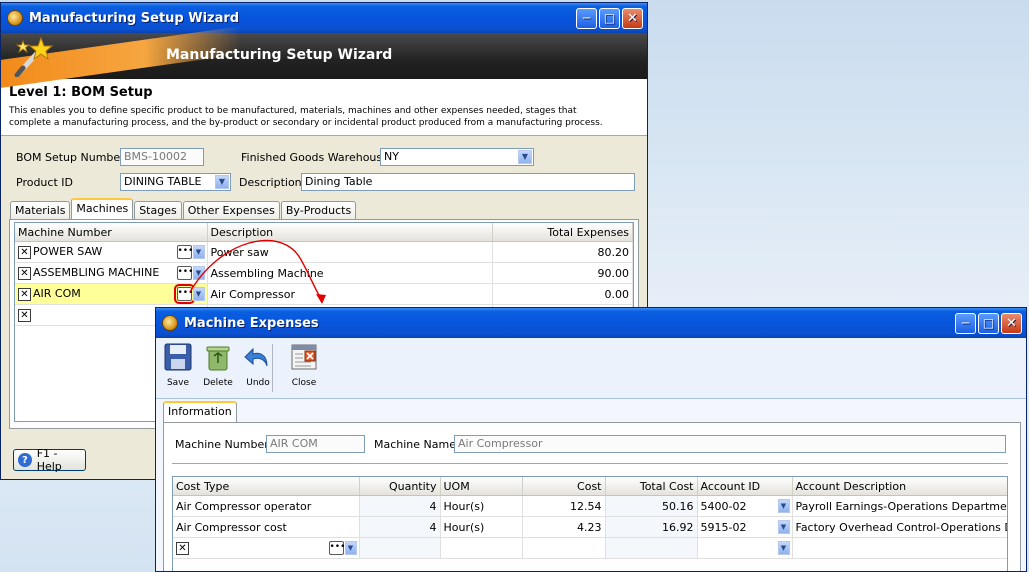  I want to click on tab-machines: Machines, so click(102, 209).